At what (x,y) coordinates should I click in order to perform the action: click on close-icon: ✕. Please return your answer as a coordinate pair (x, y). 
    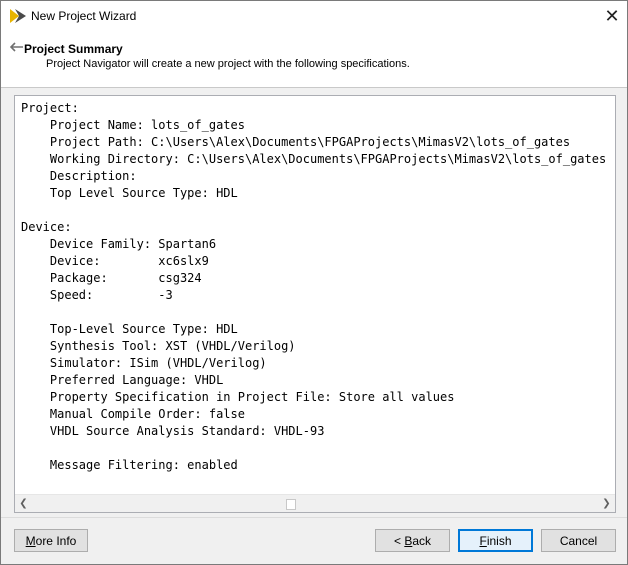
    Looking at the image, I should click on (612, 16).